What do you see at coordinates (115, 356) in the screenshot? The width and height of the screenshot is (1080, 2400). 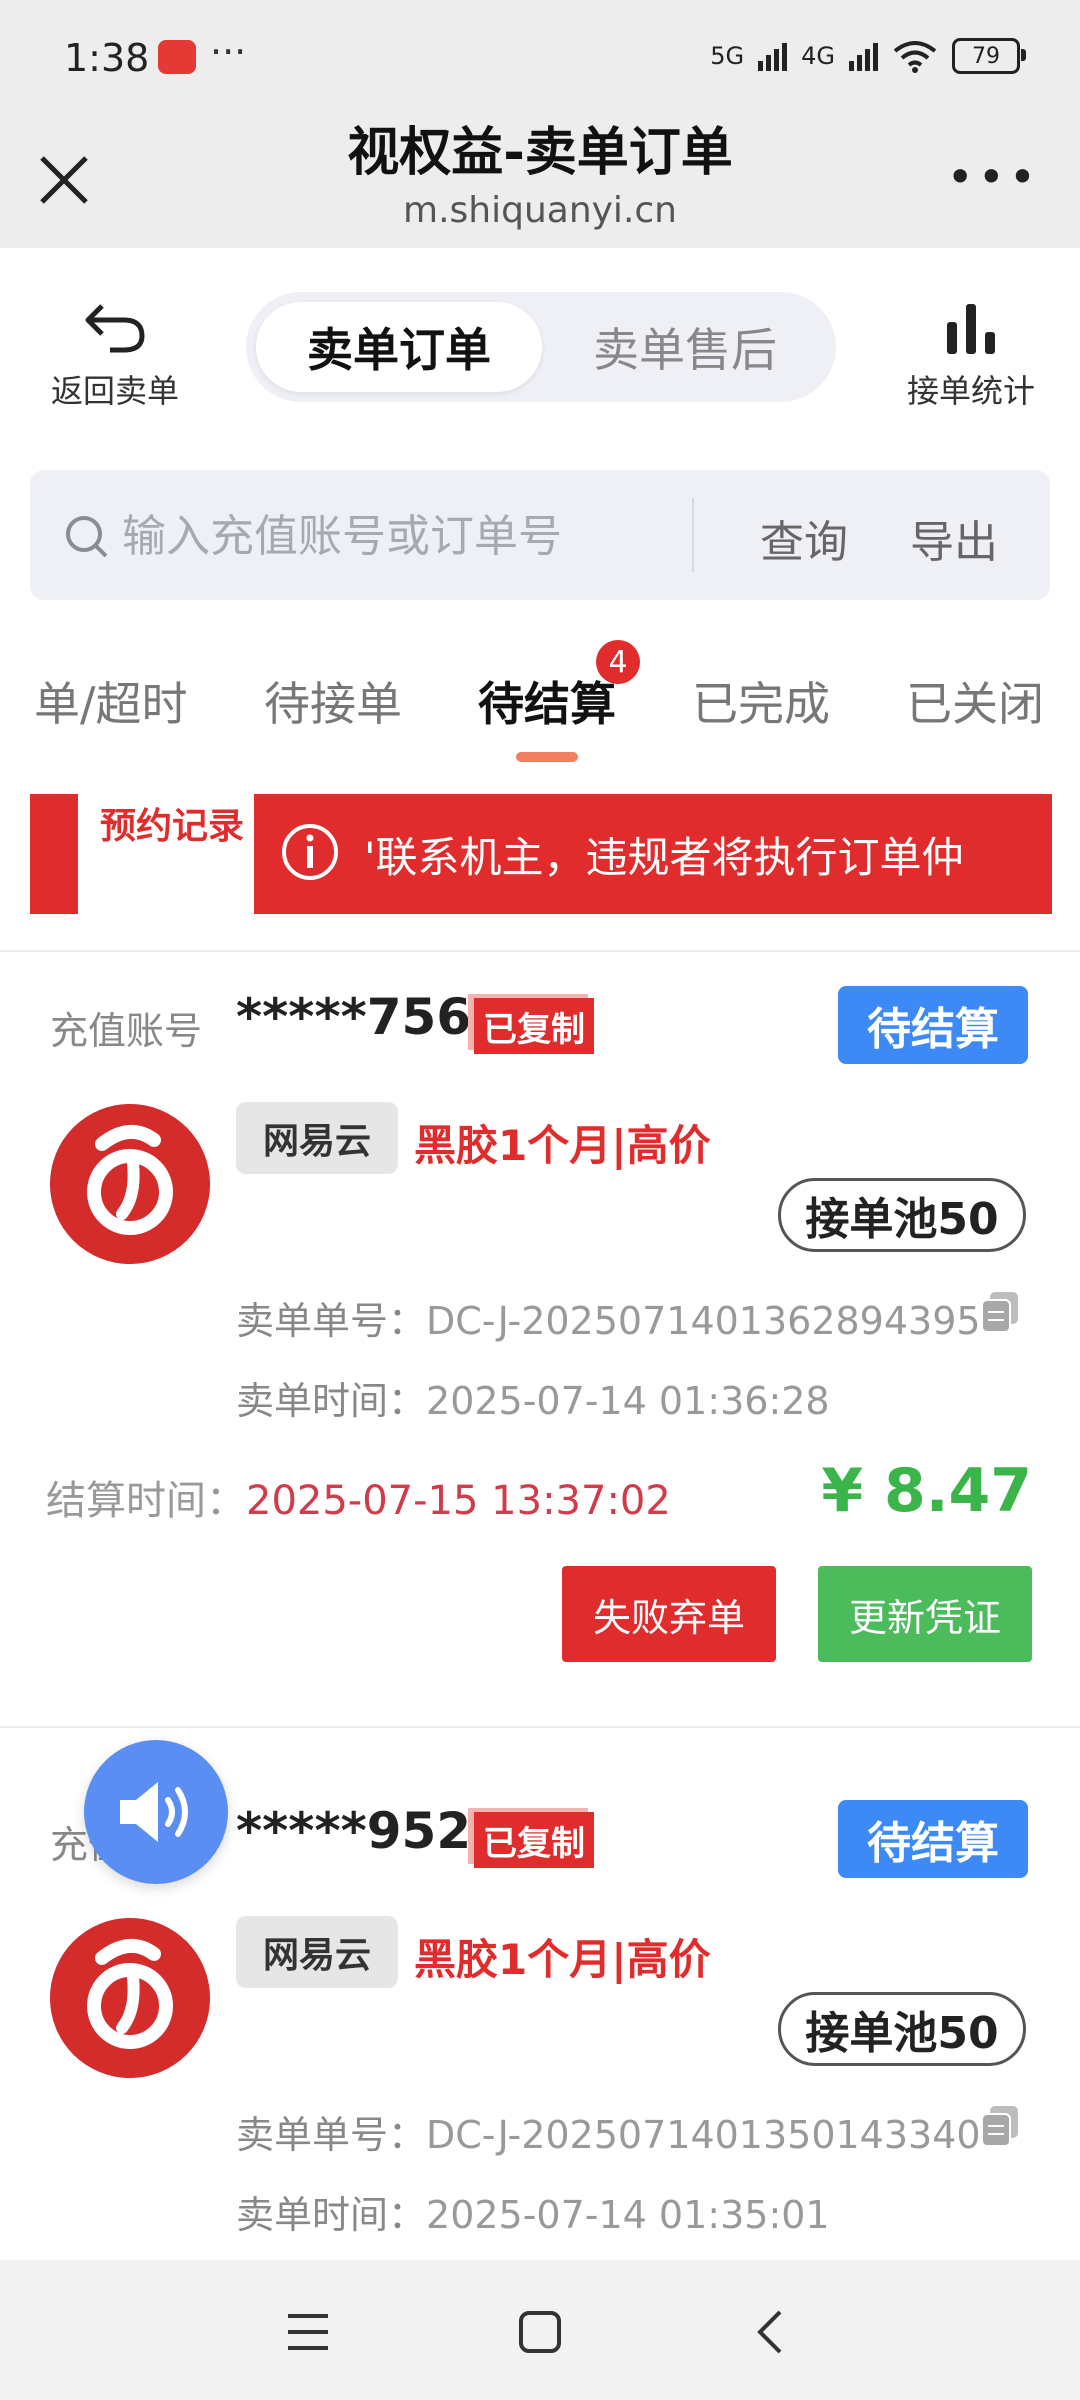 I see `back-to-sell-button: 返回卖单` at bounding box center [115, 356].